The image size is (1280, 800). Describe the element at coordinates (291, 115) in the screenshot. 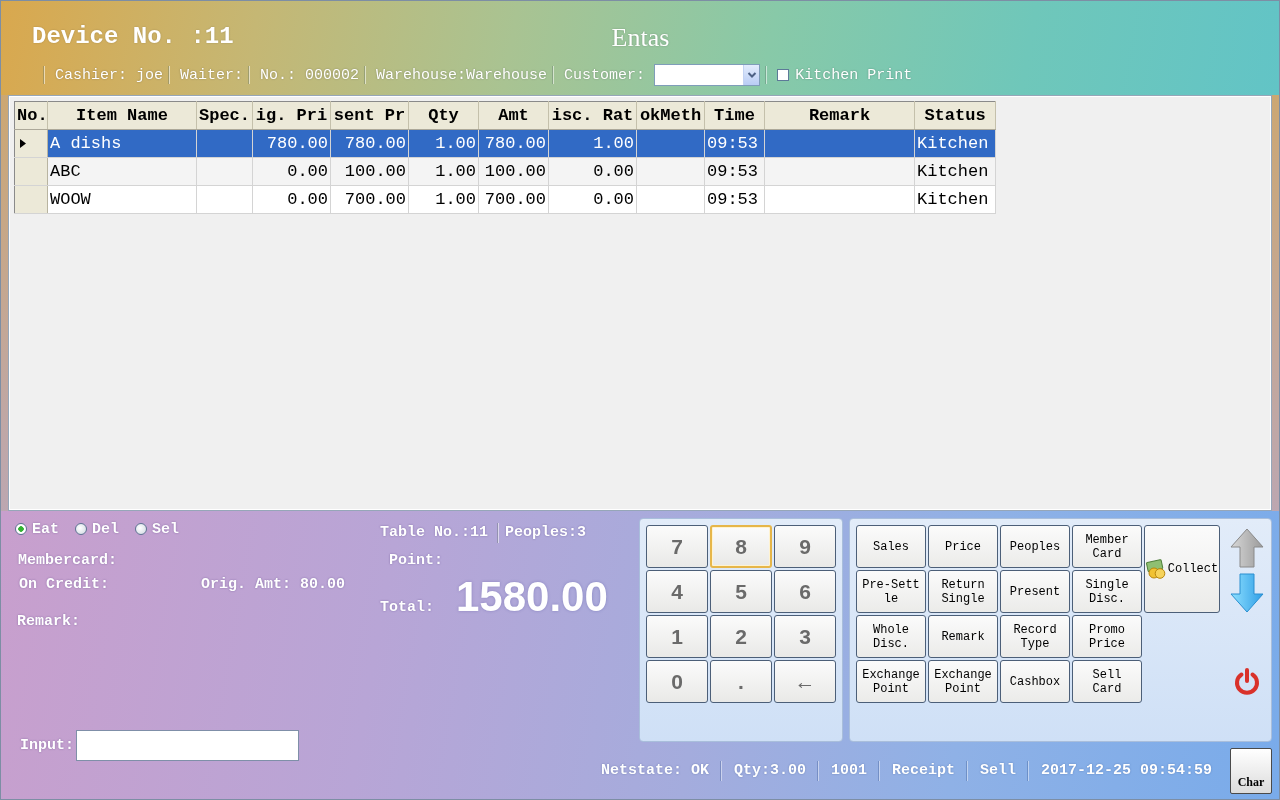

I see `column-header: ig. Pri` at that location.